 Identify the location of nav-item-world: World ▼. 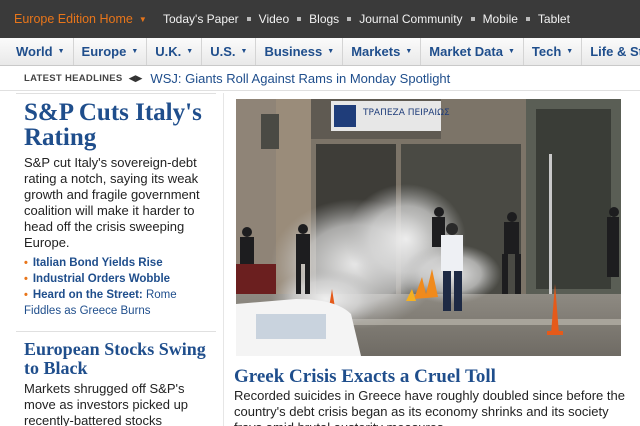
(37, 51).